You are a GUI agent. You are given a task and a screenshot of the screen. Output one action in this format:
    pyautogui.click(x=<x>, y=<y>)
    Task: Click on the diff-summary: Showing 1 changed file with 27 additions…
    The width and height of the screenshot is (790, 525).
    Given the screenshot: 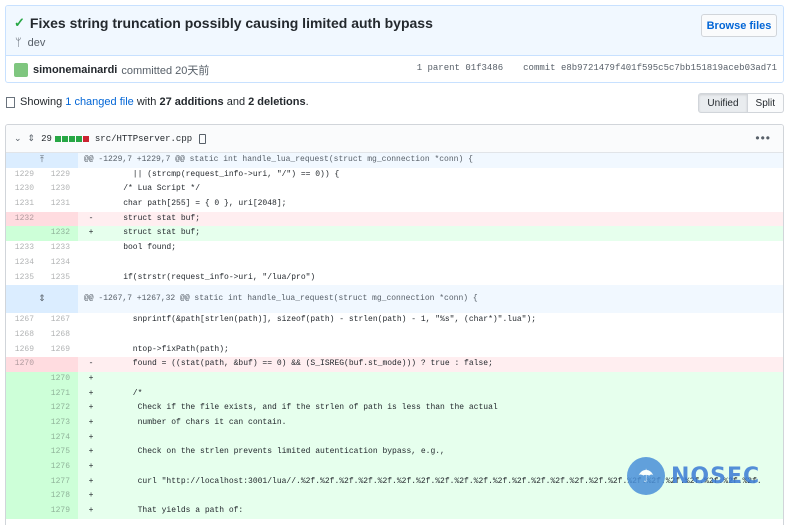 What is the action you would take?
    pyautogui.click(x=157, y=102)
    